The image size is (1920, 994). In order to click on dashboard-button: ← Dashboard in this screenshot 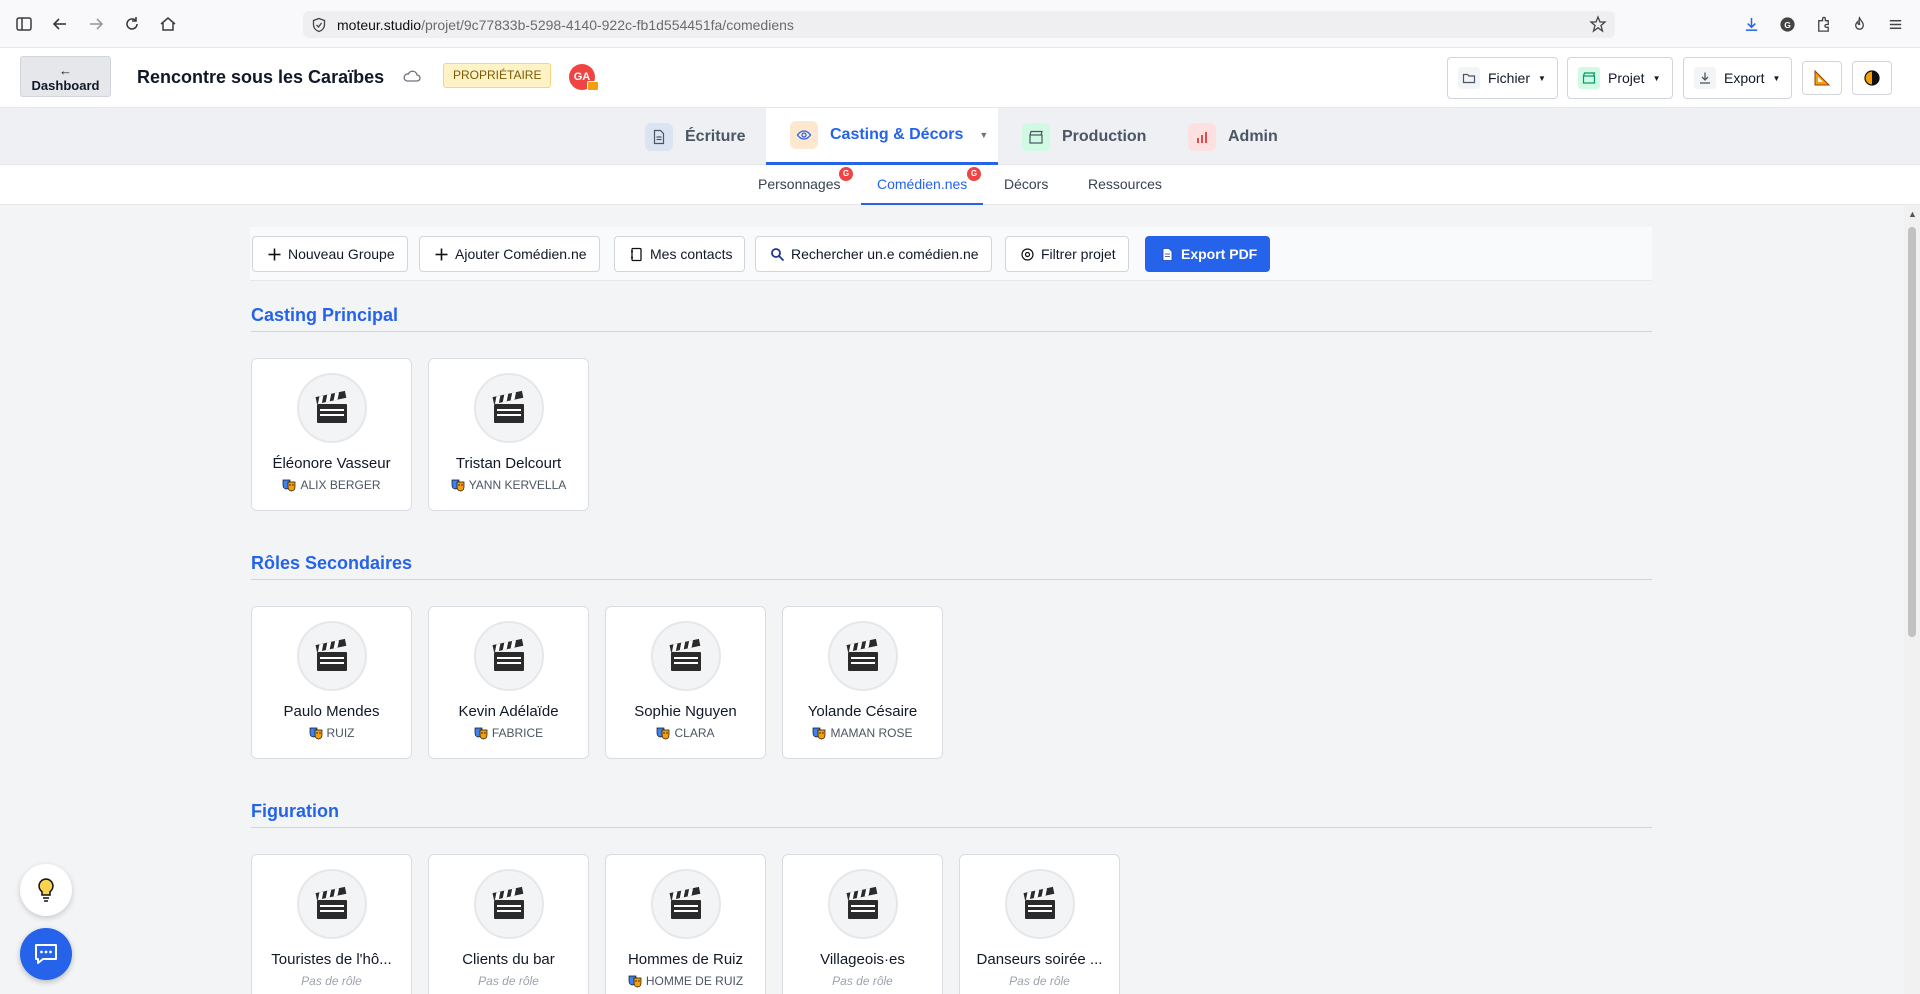, I will do `click(65, 76)`.